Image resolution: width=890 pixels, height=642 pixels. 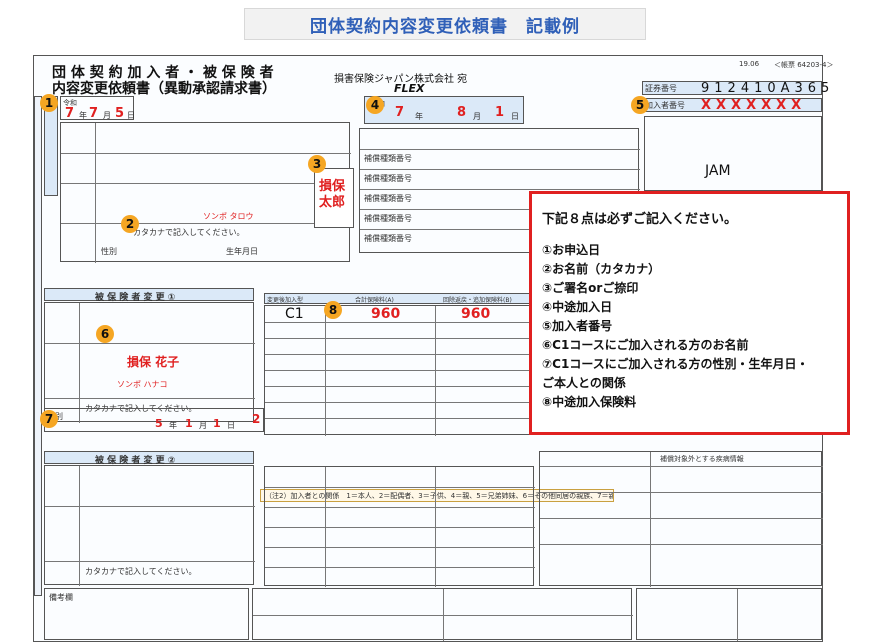 What do you see at coordinates (476, 314) in the screenshot?
I see `premium-mid: 960` at bounding box center [476, 314].